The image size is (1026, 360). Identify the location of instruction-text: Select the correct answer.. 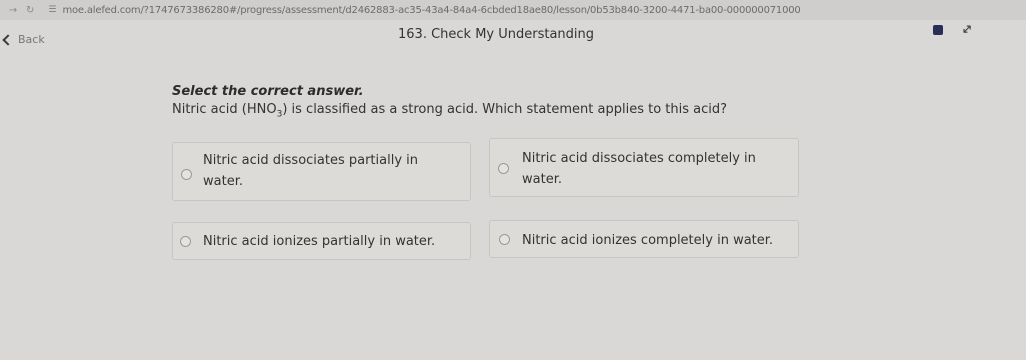
(268, 91).